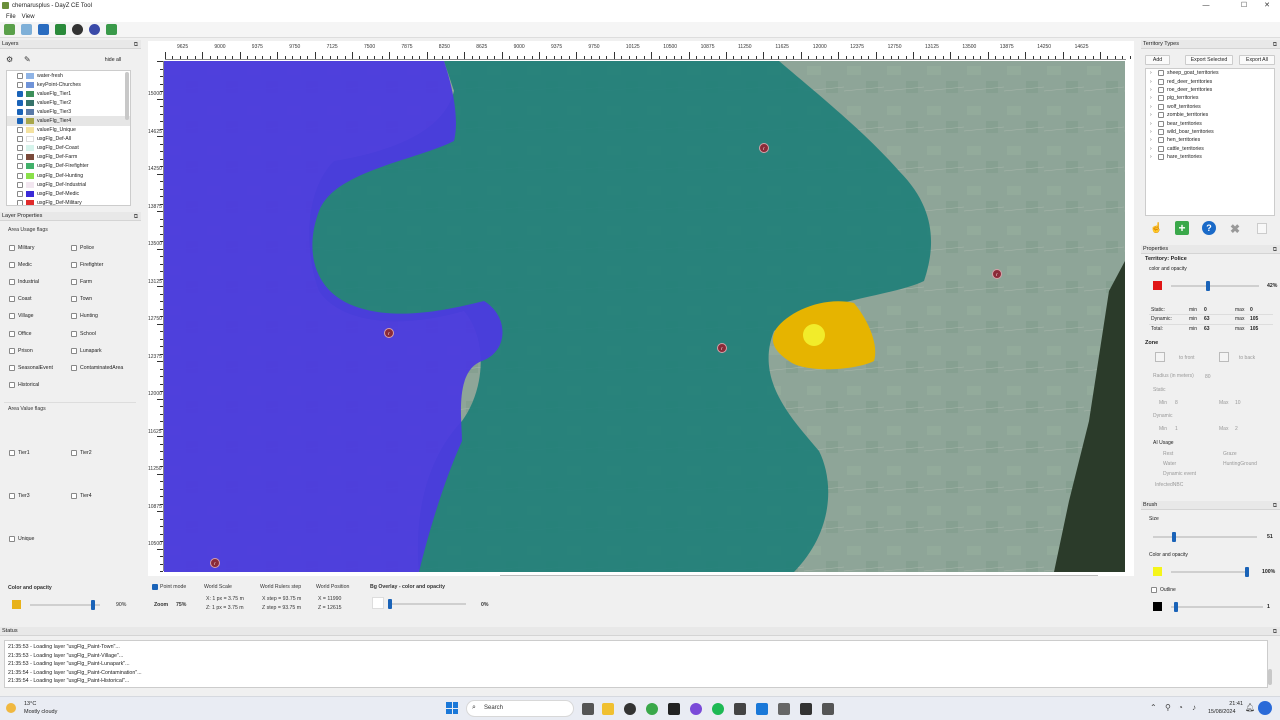 The height and width of the screenshot is (720, 1280). I want to click on flag-checkbox: School, so click(83, 333).